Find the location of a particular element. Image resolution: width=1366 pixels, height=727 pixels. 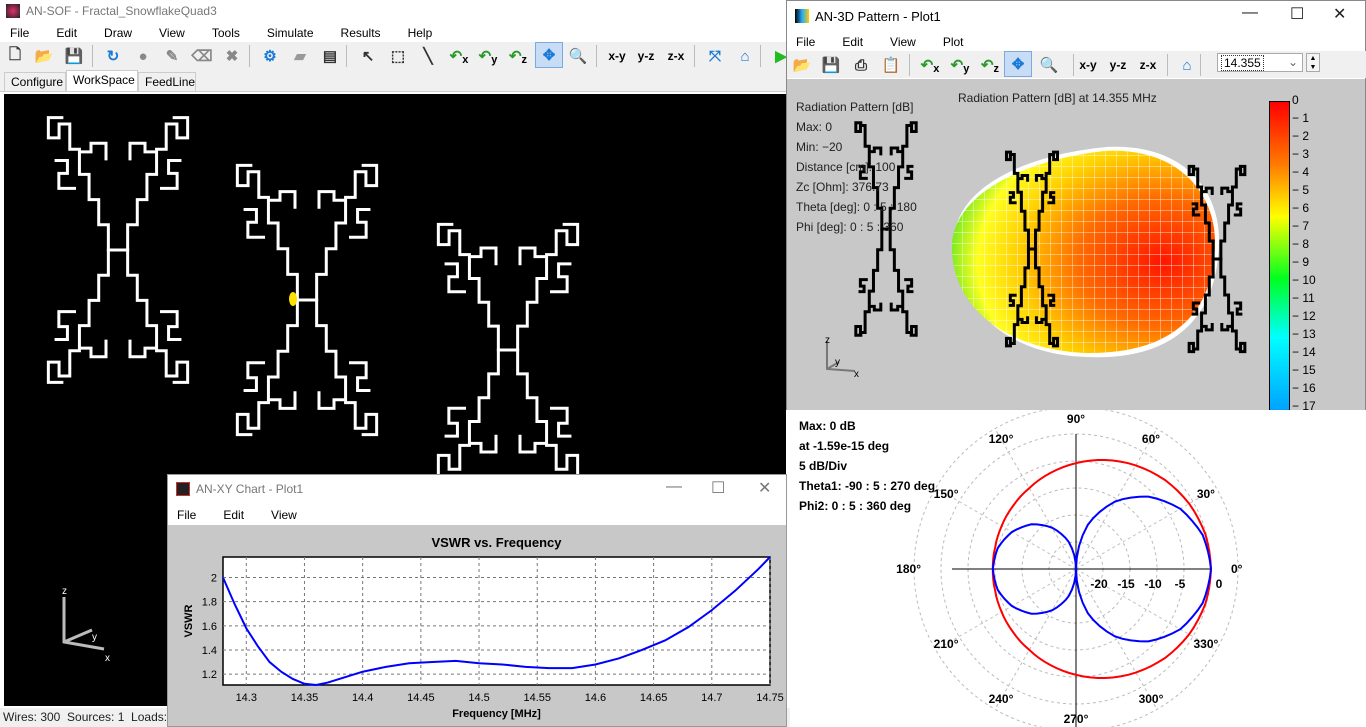

clipboard-icon: 📋 is located at coordinates (891, 65).